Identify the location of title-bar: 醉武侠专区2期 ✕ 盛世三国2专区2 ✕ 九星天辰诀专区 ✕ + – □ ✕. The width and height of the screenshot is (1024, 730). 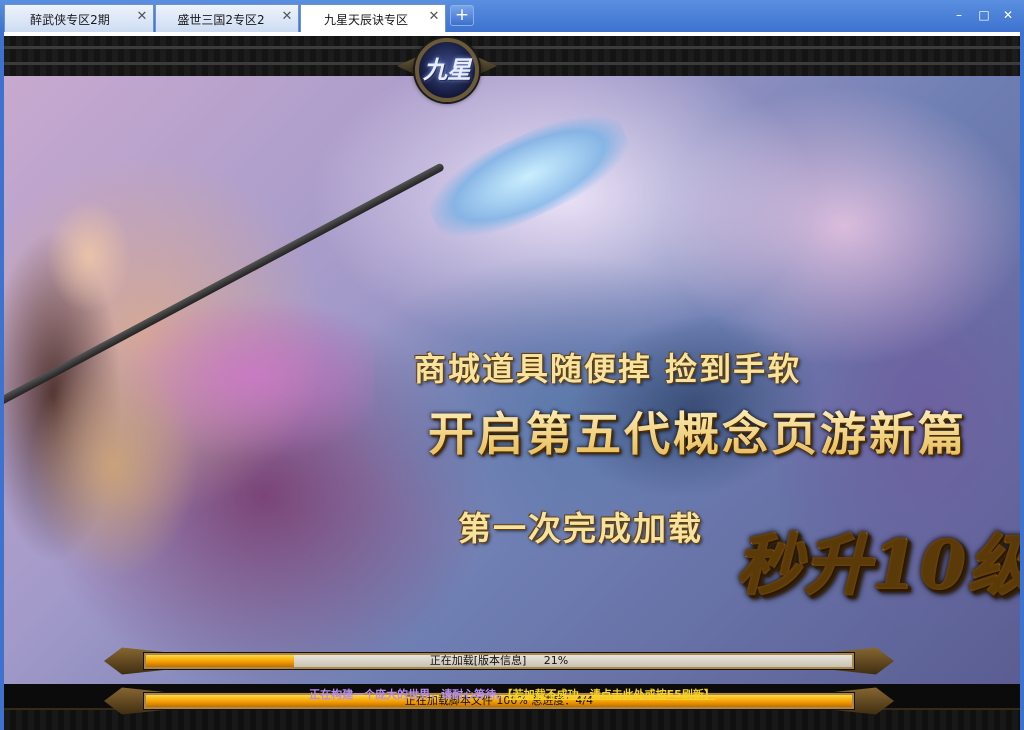
(512, 16).